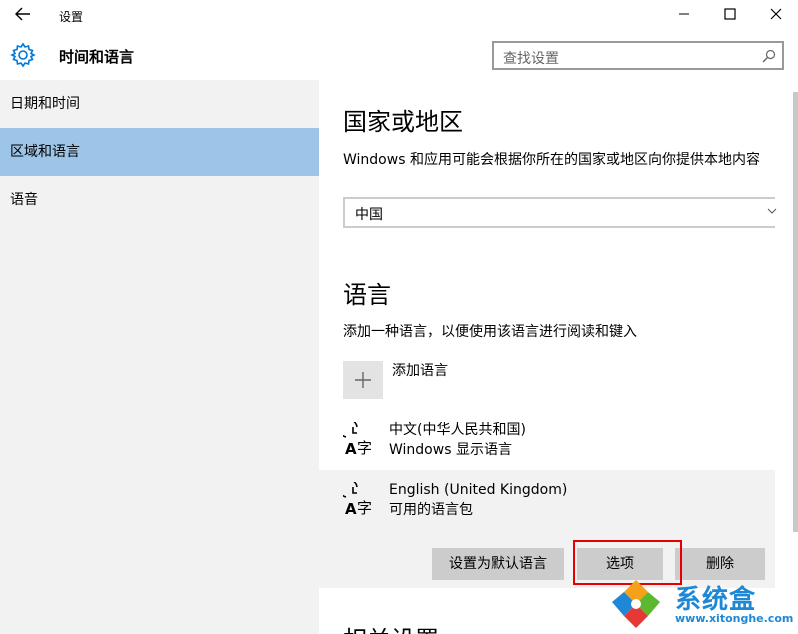 The image size is (798, 634). What do you see at coordinates (159, 152) in the screenshot?
I see `sidebar-item-region-language: 区域和语言` at bounding box center [159, 152].